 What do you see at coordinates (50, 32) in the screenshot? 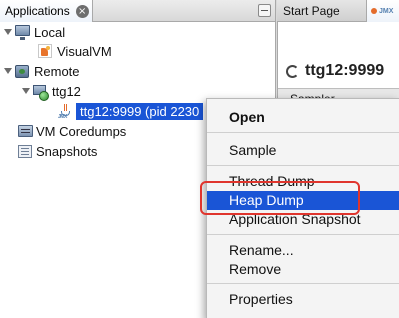
I see `tree-label-local: Local` at bounding box center [50, 32].